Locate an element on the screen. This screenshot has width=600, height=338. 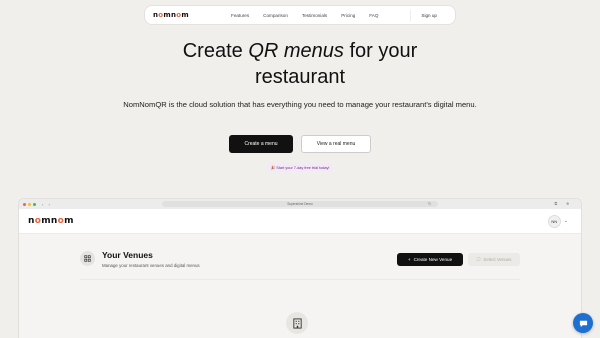
view-menu-button: View a real menu is located at coordinates (336, 144).